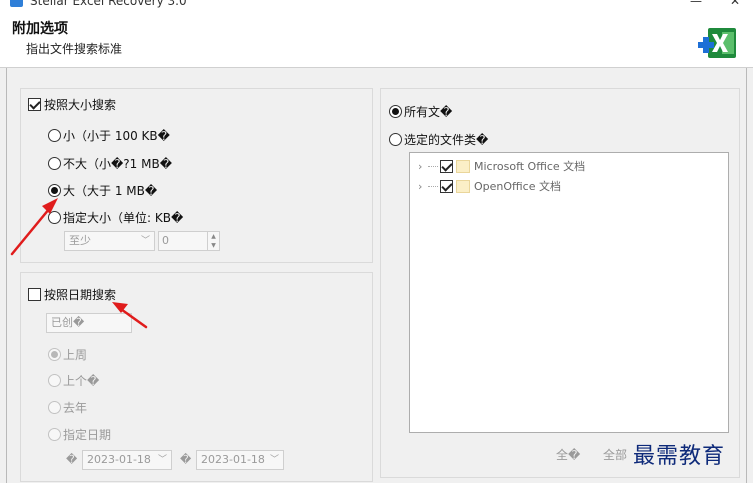  What do you see at coordinates (54, 407) in the screenshot?
I see `date-option-last-year-radio` at bounding box center [54, 407].